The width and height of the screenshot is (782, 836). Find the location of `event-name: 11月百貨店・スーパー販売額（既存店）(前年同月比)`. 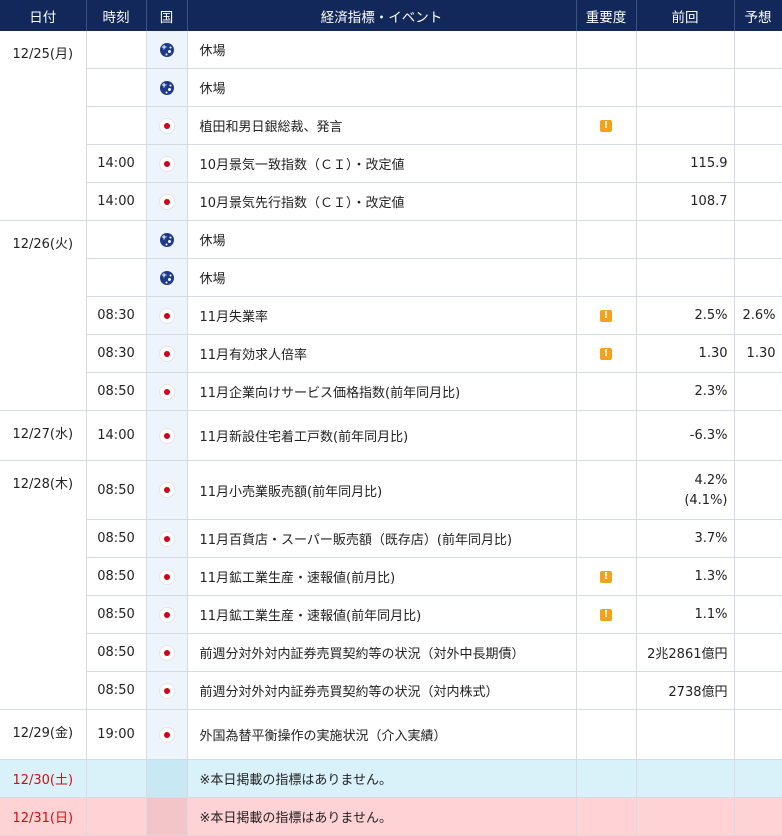

event-name: 11月百貨店・スーパー販売額（既存店）(前年同月比) is located at coordinates (382, 538).